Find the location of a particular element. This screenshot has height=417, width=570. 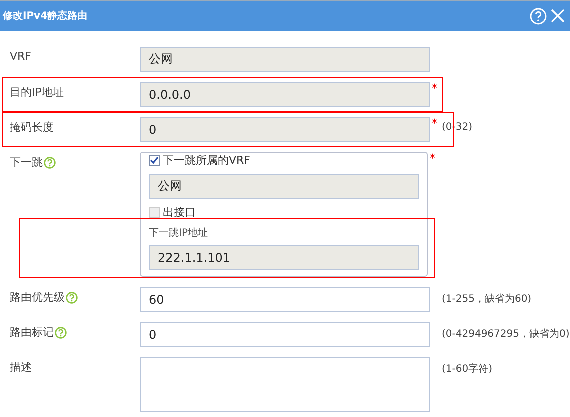

field-hint: (1-60字符) is located at coordinates (467, 369).